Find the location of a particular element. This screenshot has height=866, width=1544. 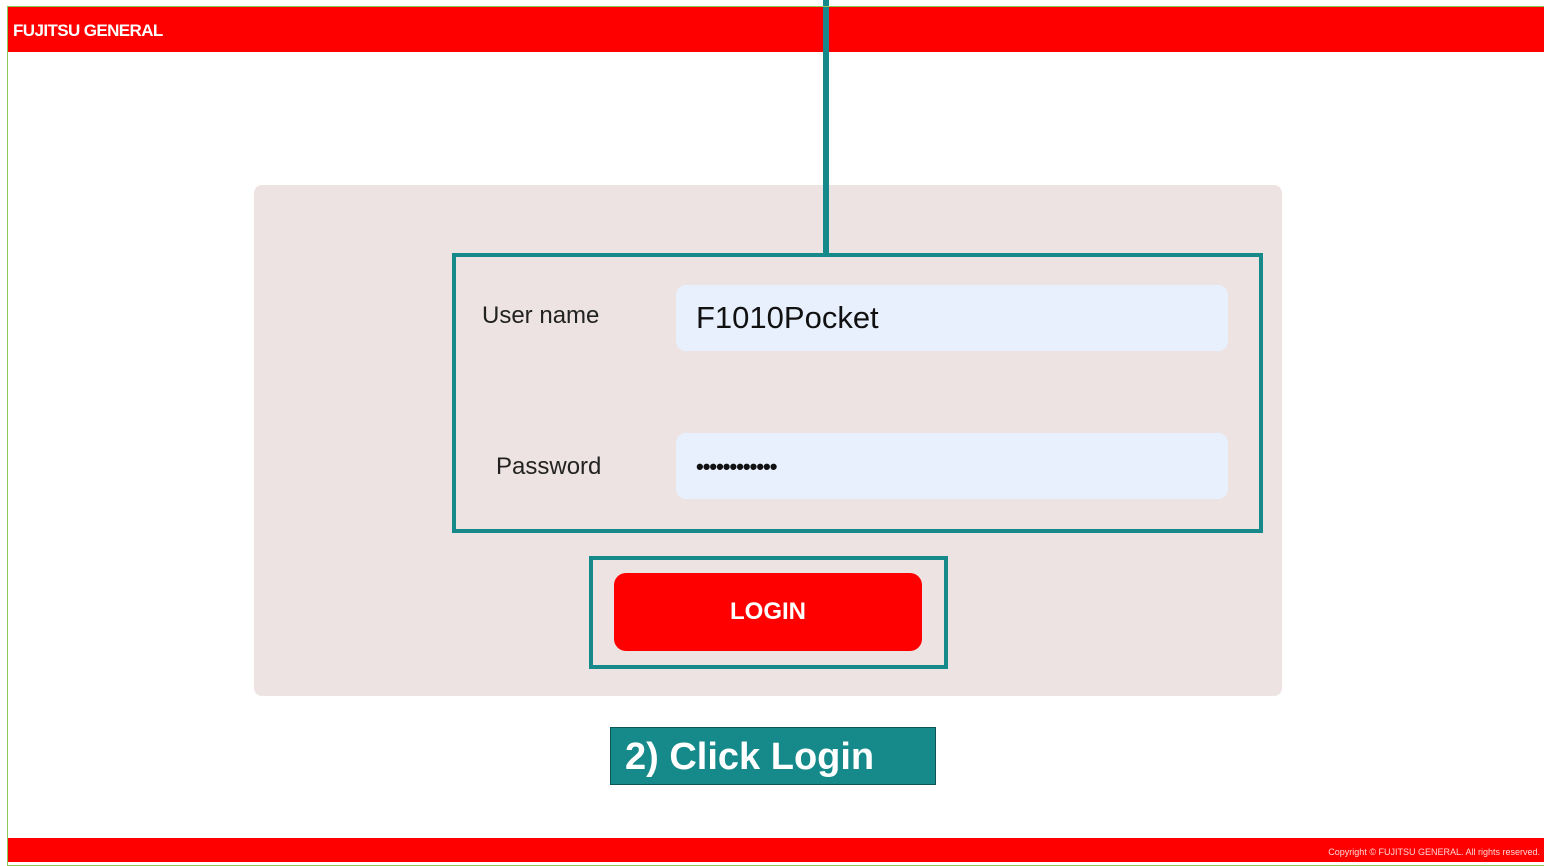

annotation-callout: 2) Click Login is located at coordinates (773, 756).